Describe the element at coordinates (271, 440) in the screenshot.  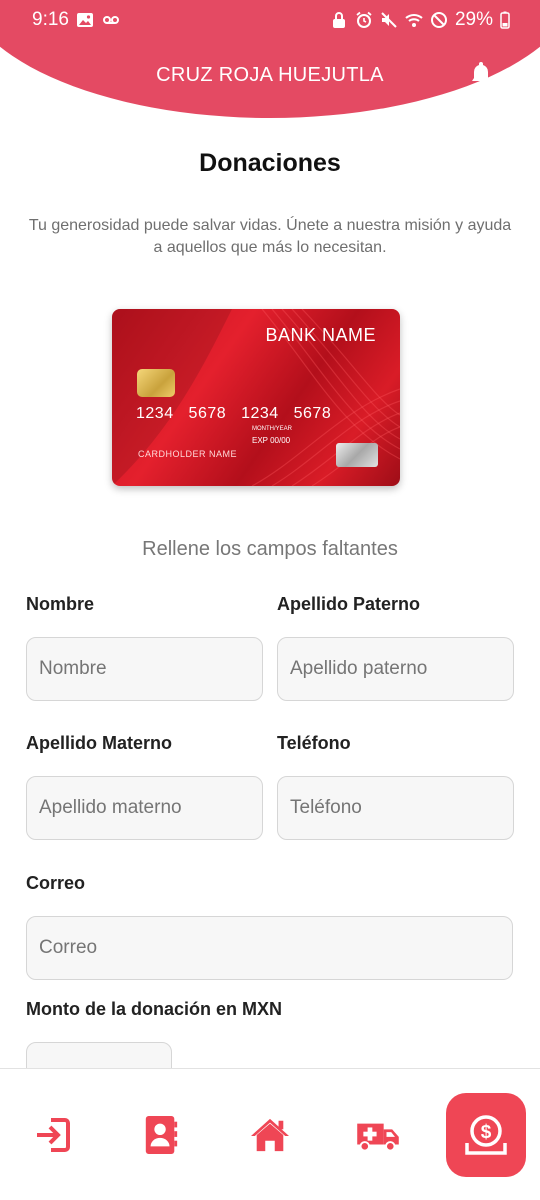
I see `expiry: EXP 00/00` at that location.